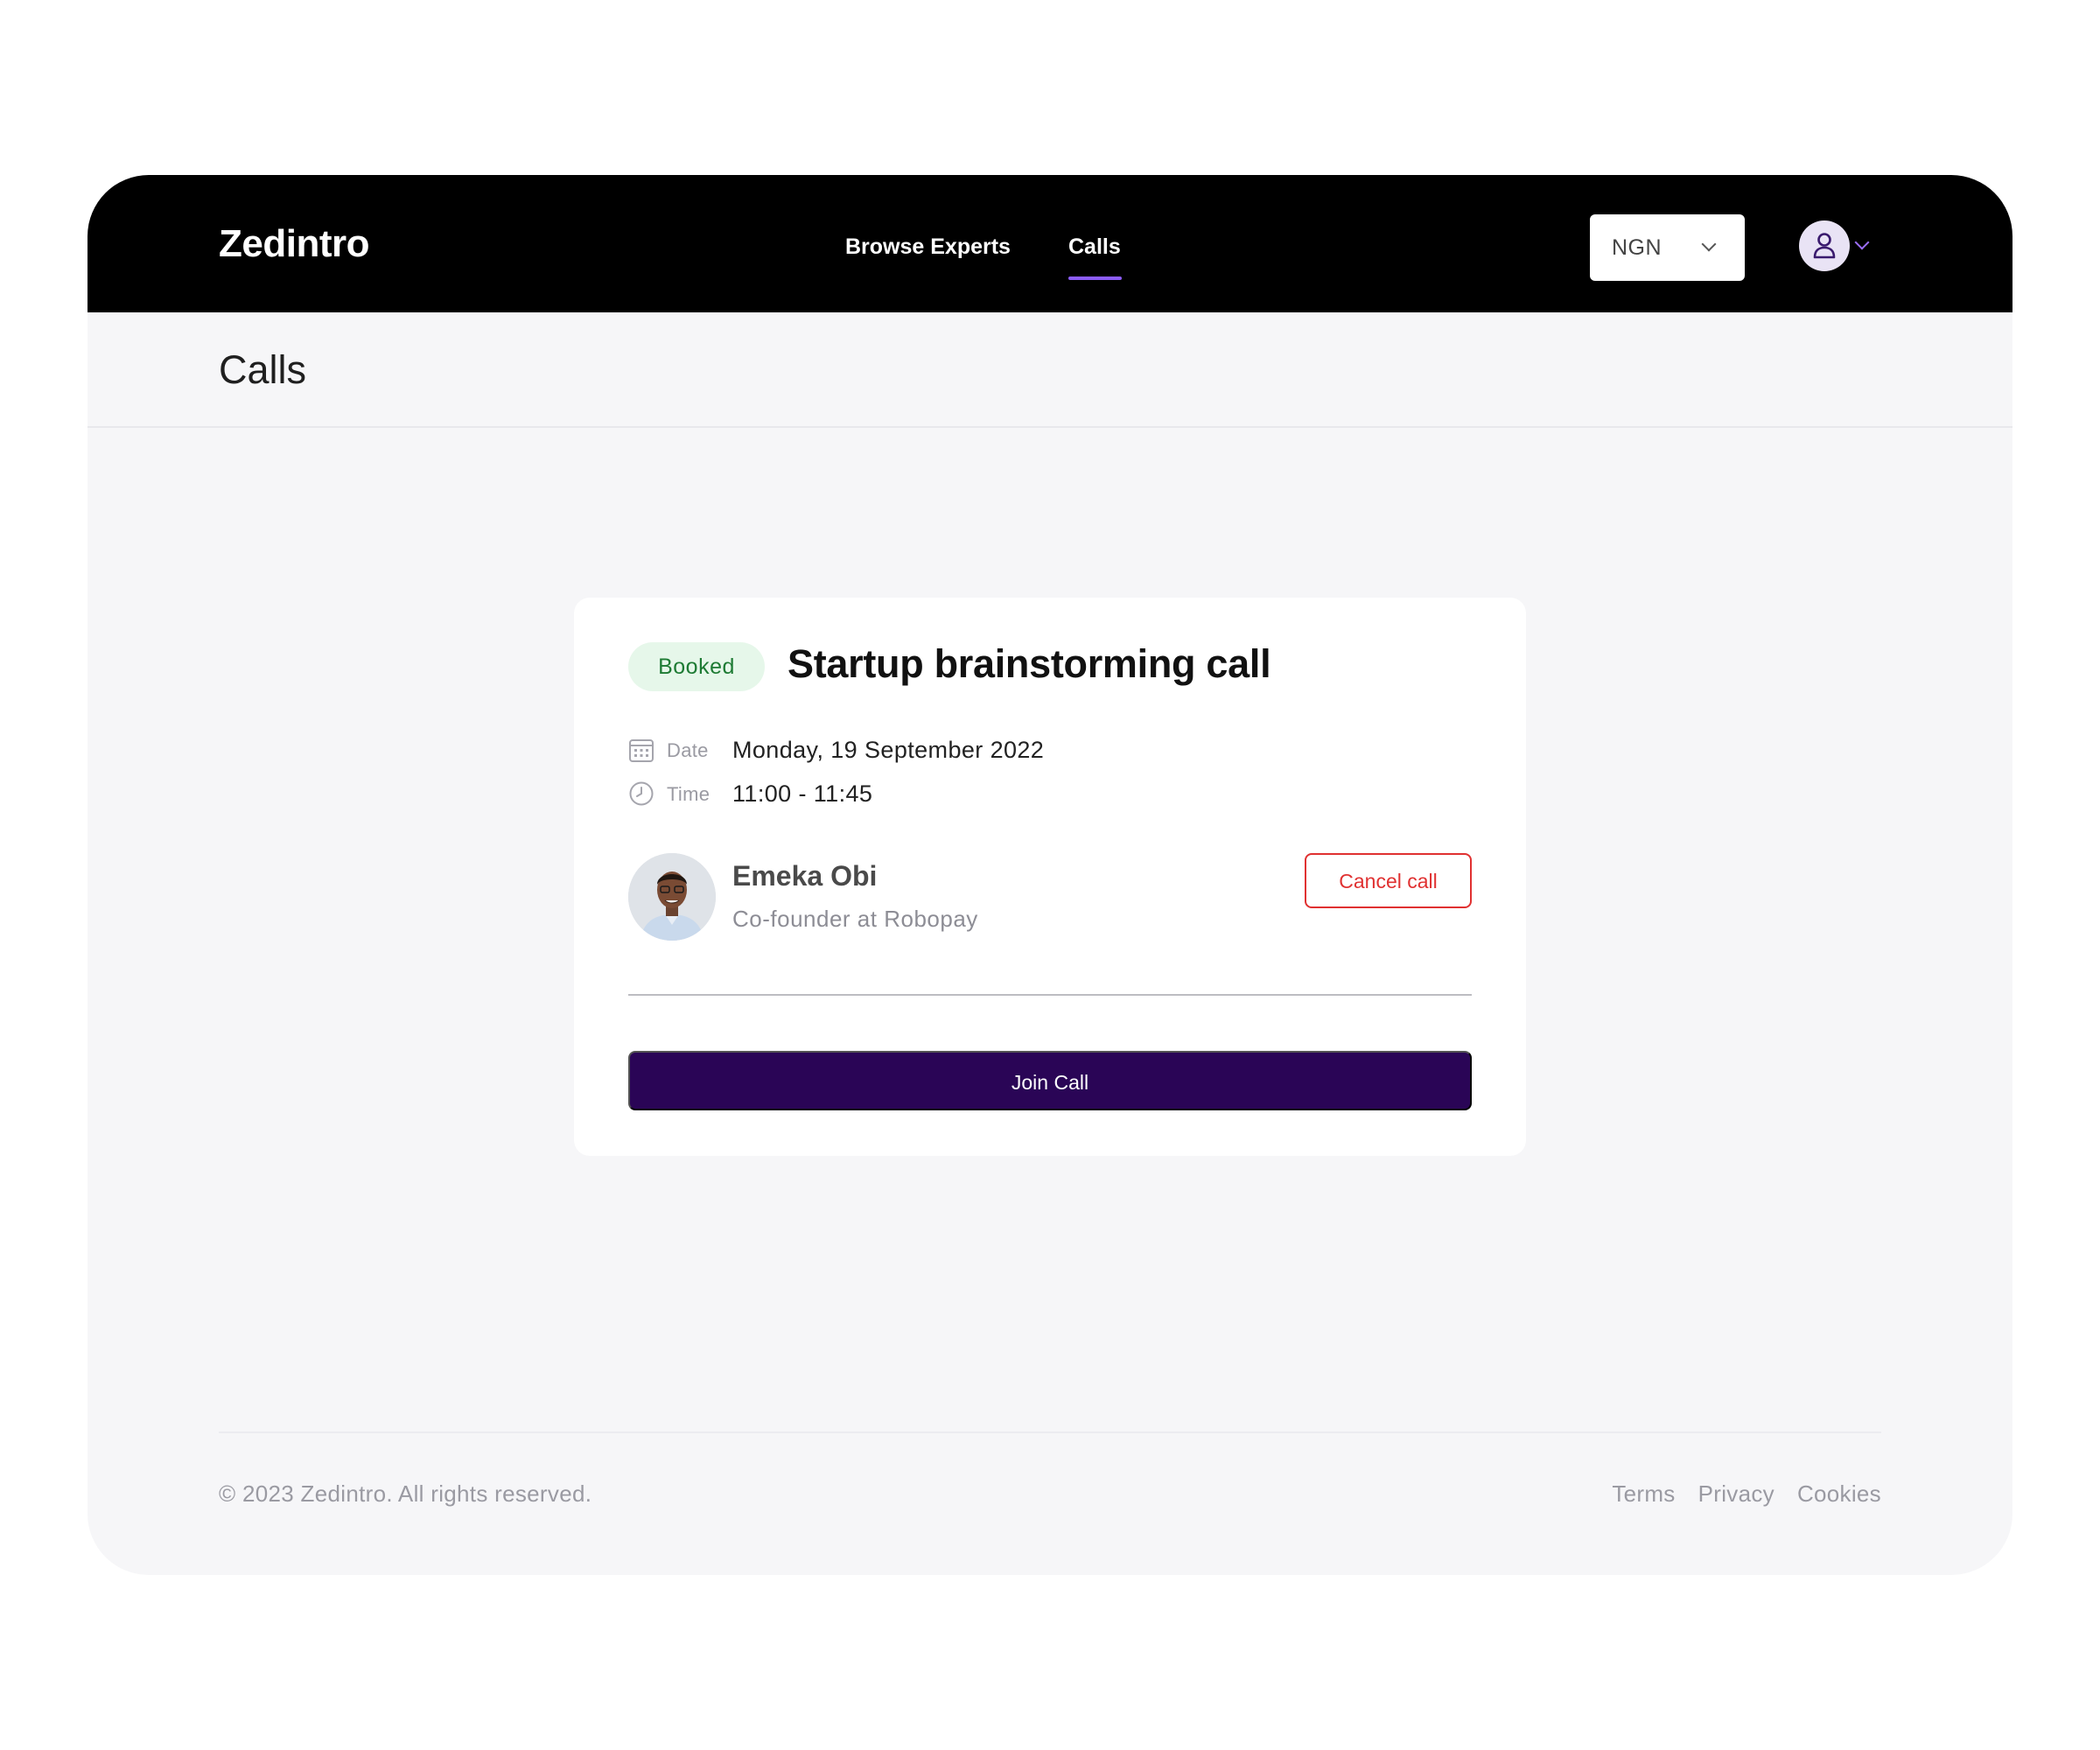 This screenshot has width=2100, height=1750. I want to click on expert-photo, so click(672, 897).